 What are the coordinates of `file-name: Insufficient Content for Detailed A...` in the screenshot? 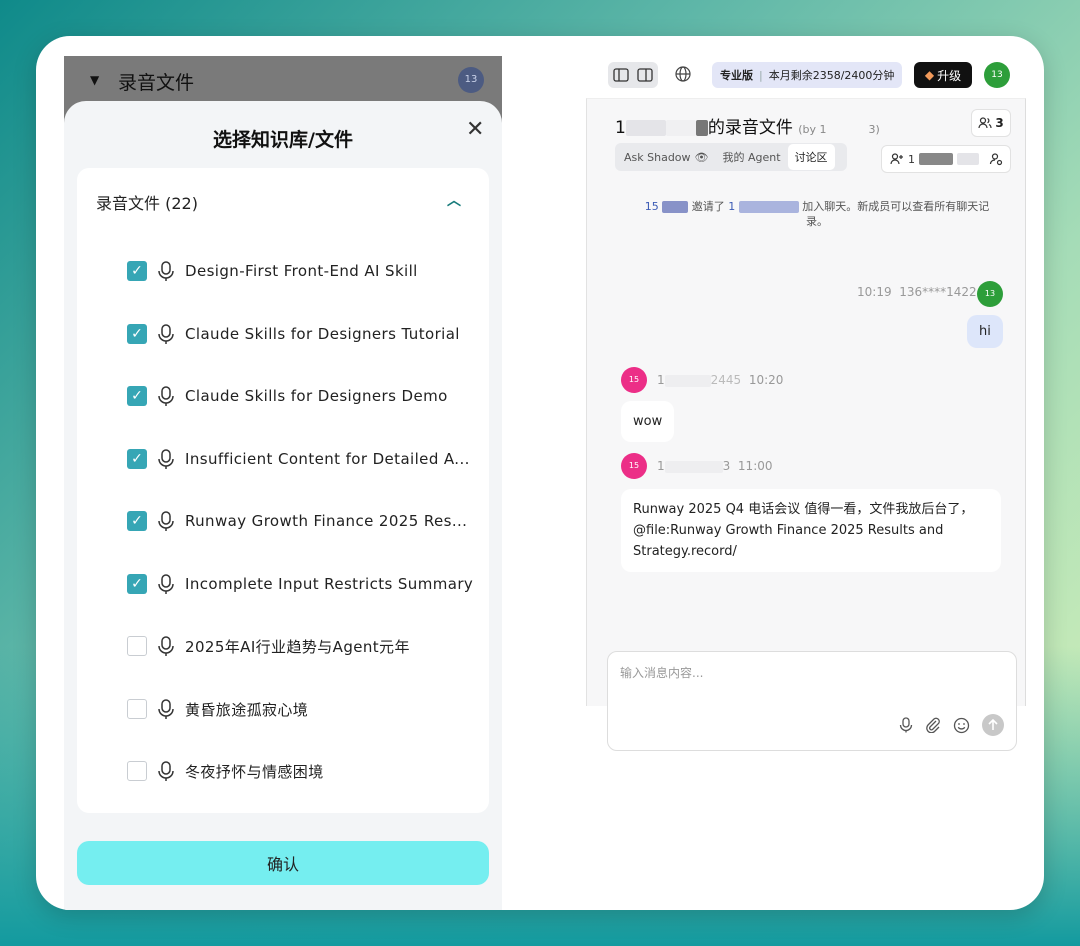 It's located at (327, 459).